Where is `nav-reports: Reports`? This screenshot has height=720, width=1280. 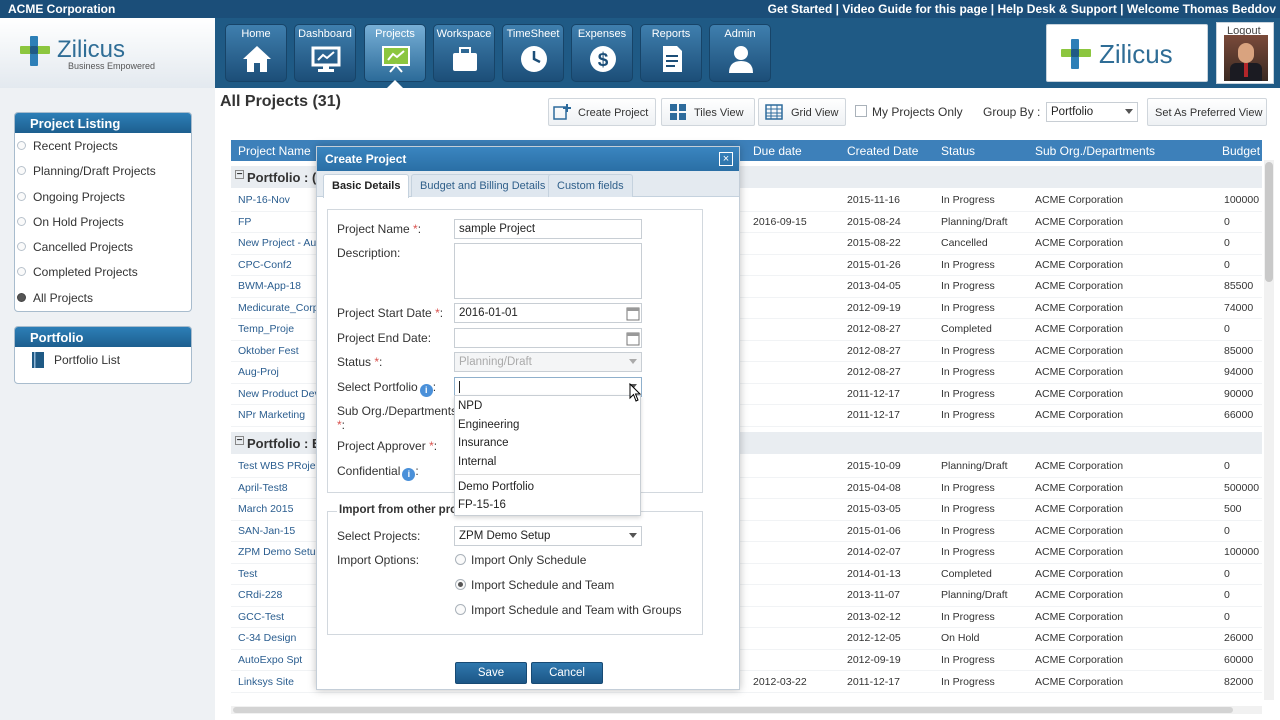 nav-reports: Reports is located at coordinates (671, 53).